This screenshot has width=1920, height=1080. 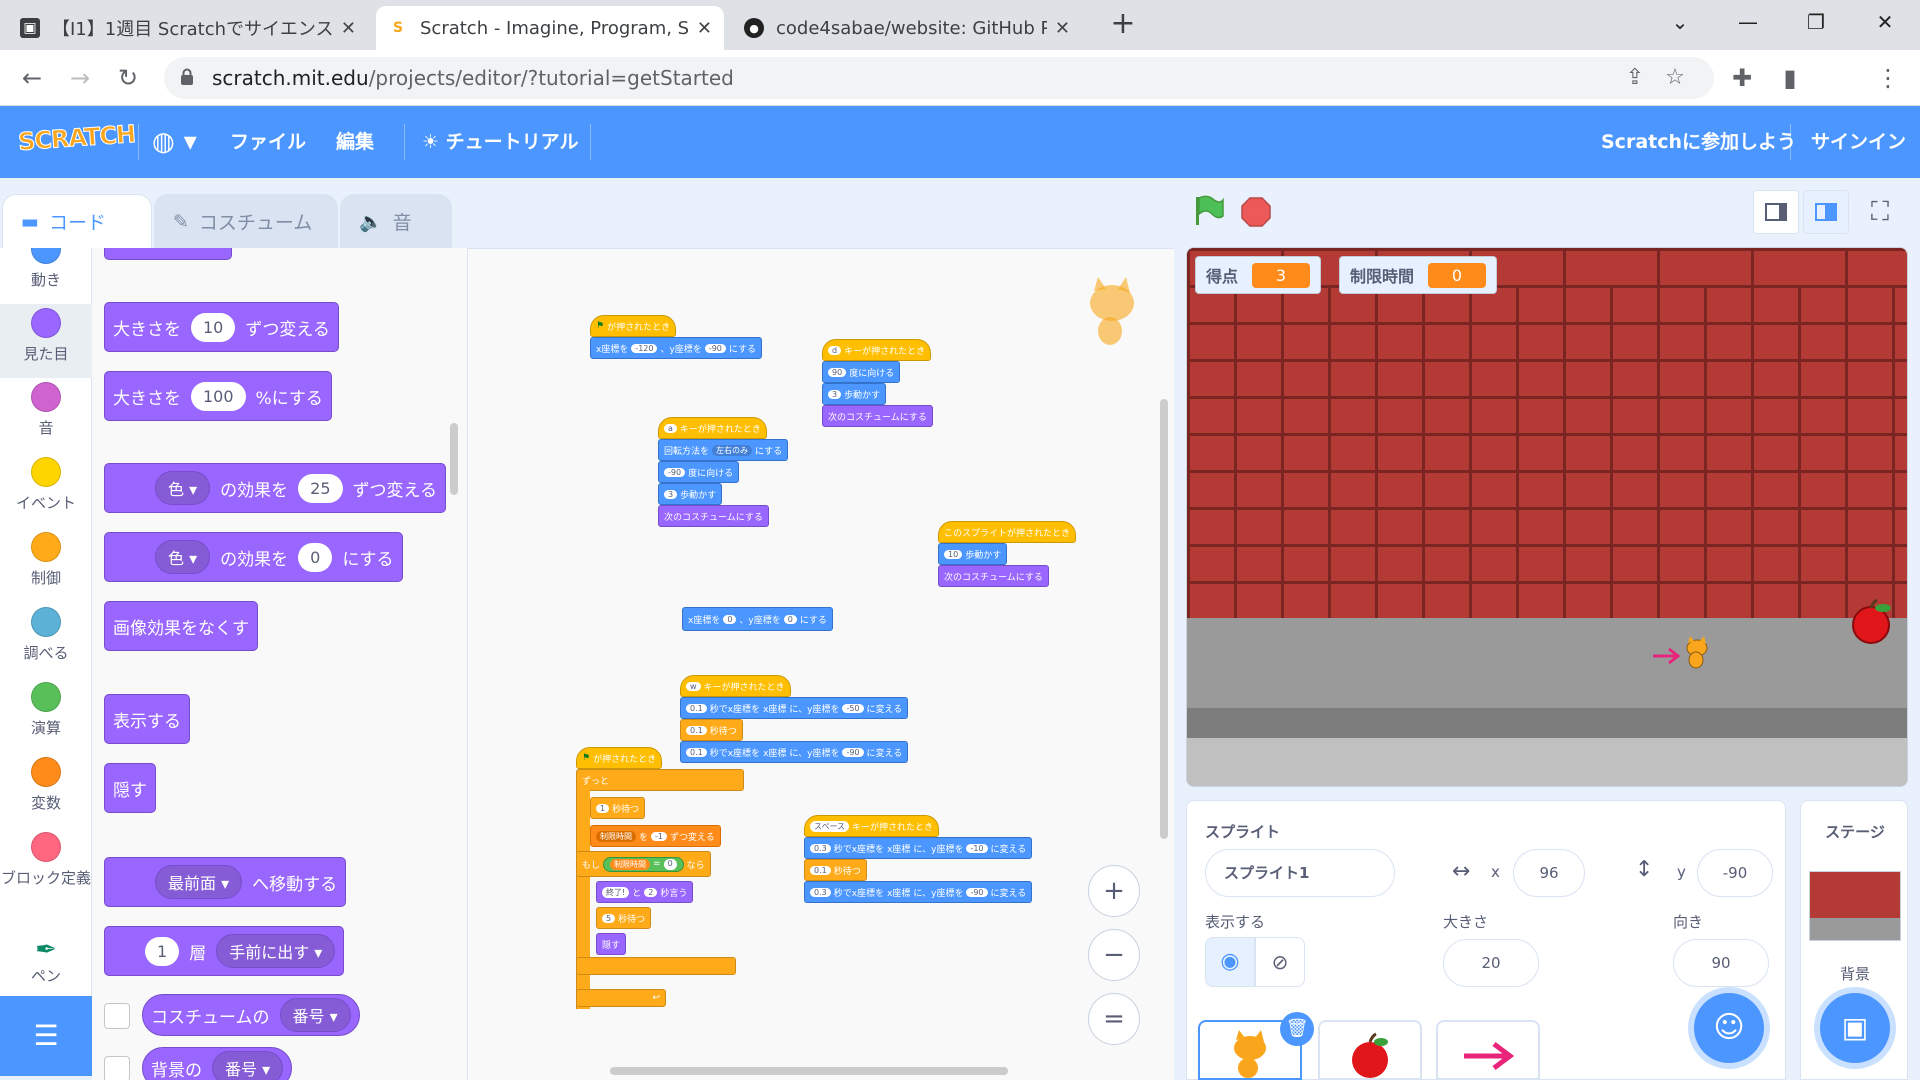 I want to click on block-partial, so click(x=168, y=254).